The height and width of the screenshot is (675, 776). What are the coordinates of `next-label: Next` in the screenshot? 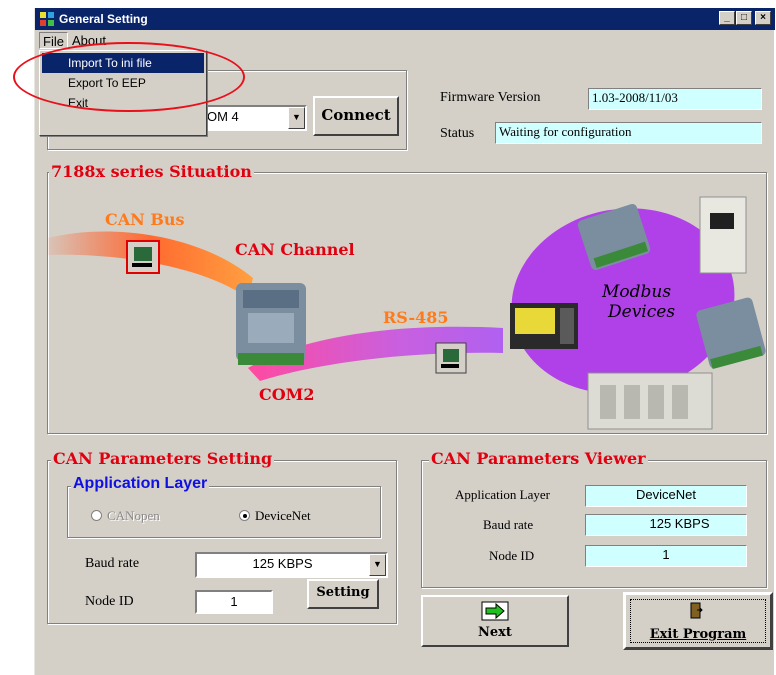 It's located at (495, 632).